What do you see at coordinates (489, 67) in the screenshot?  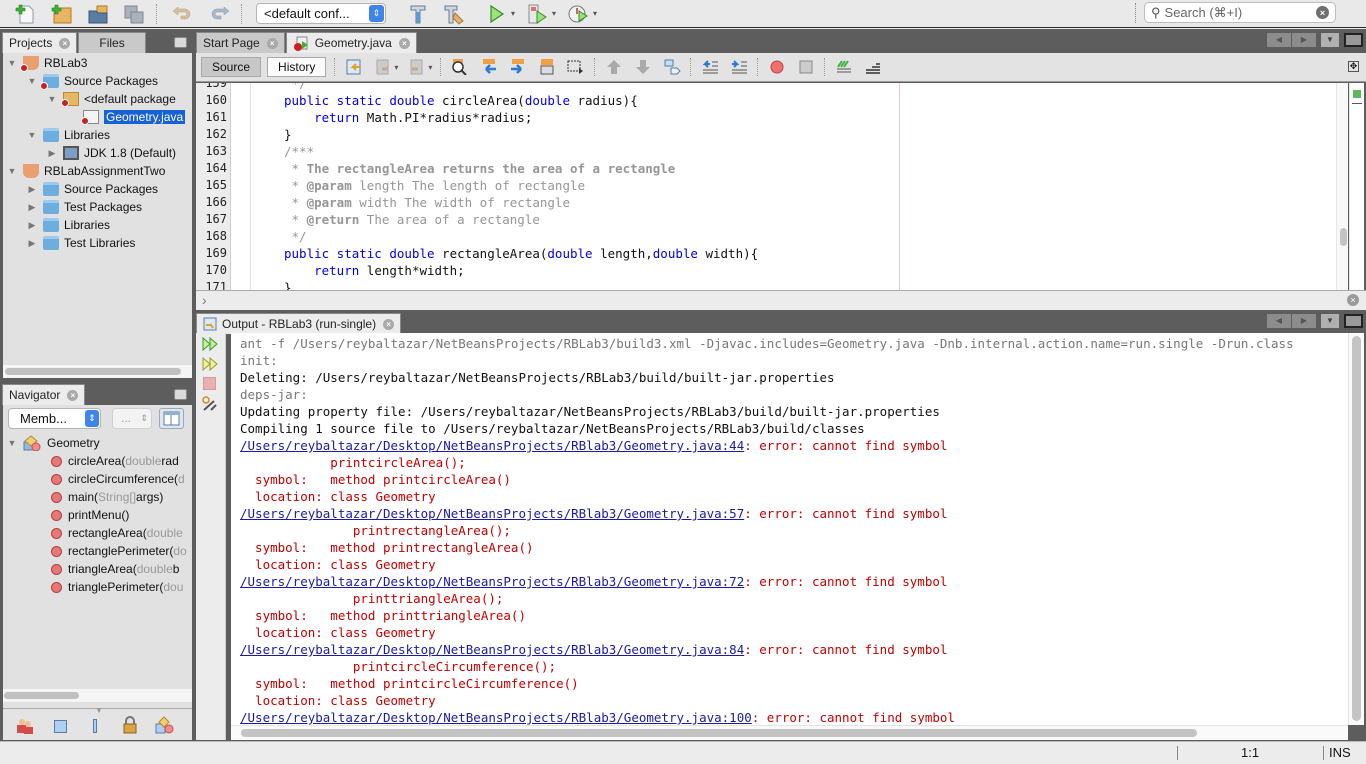 I see `find-previous-button` at bounding box center [489, 67].